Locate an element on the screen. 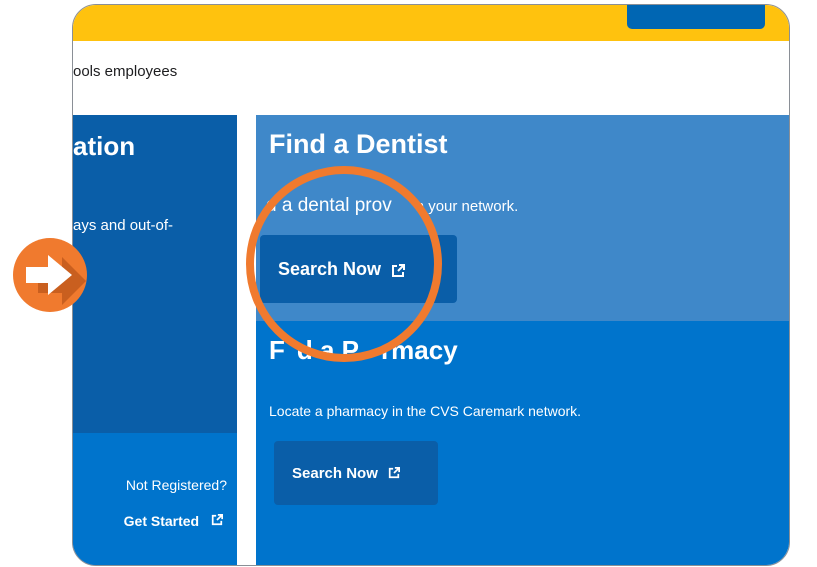  left-panel-title: ation is located at coordinates (104, 146).